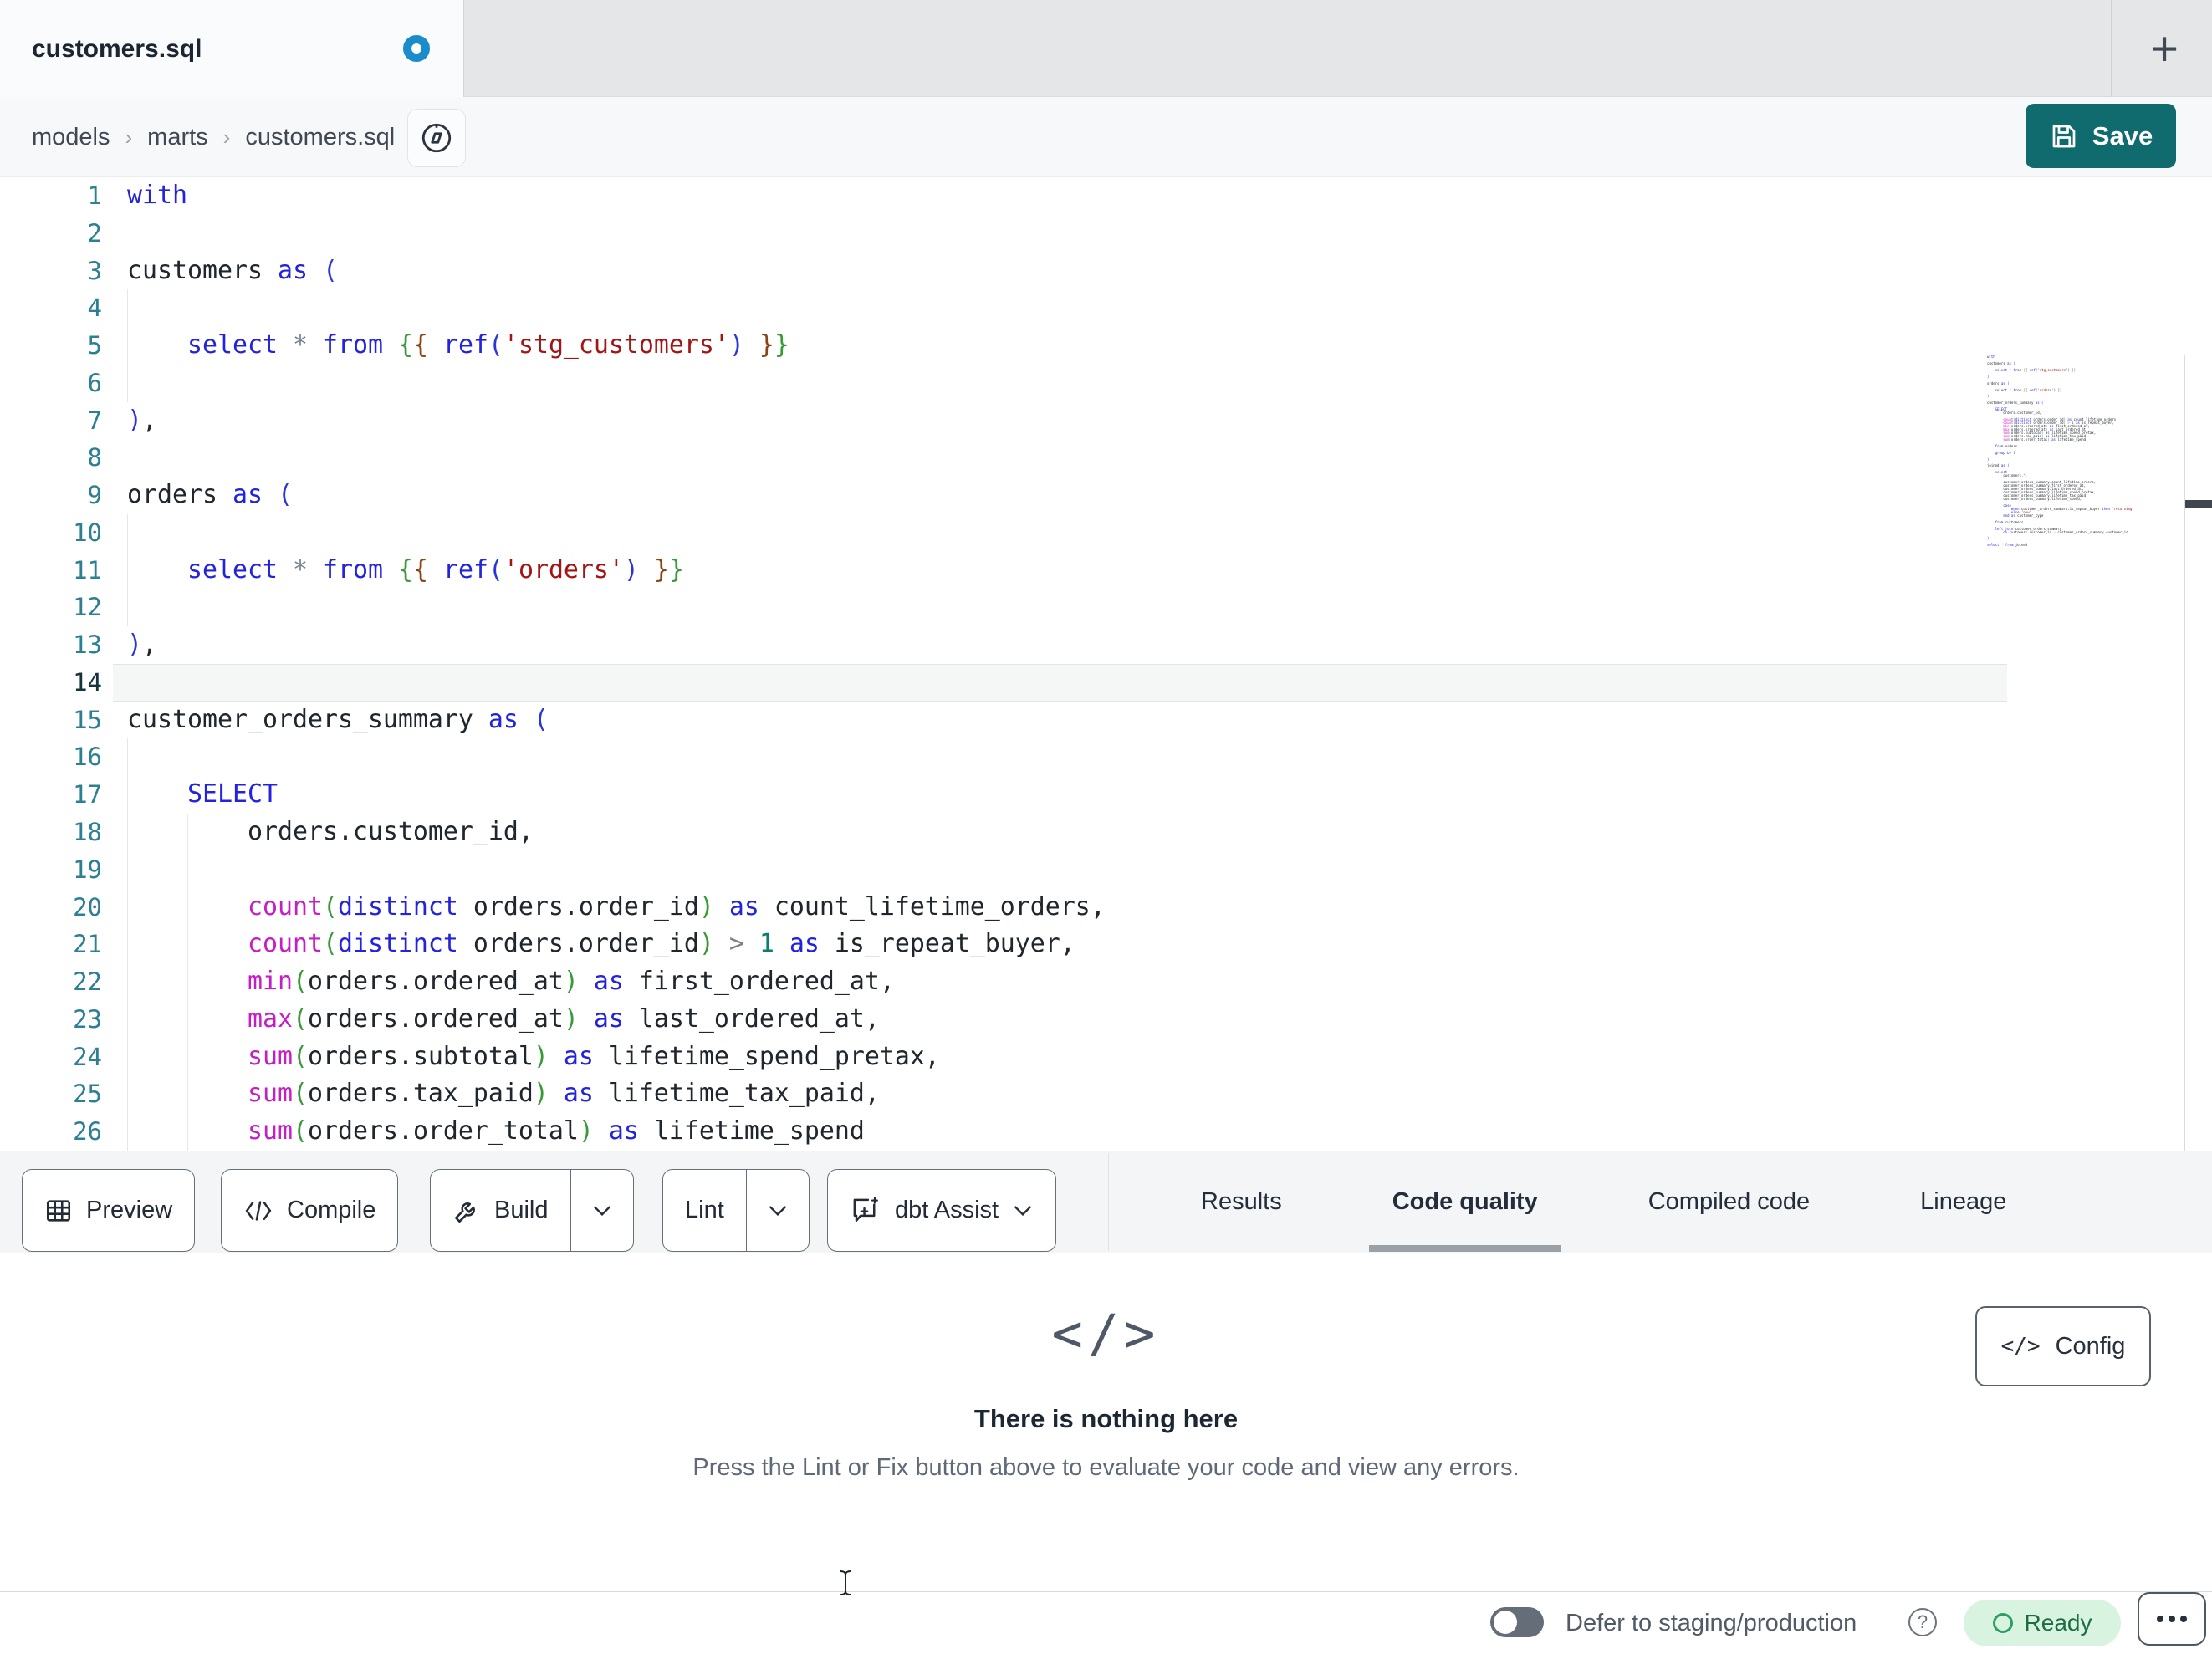  I want to click on toolbar-divider, so click(1108, 1202).